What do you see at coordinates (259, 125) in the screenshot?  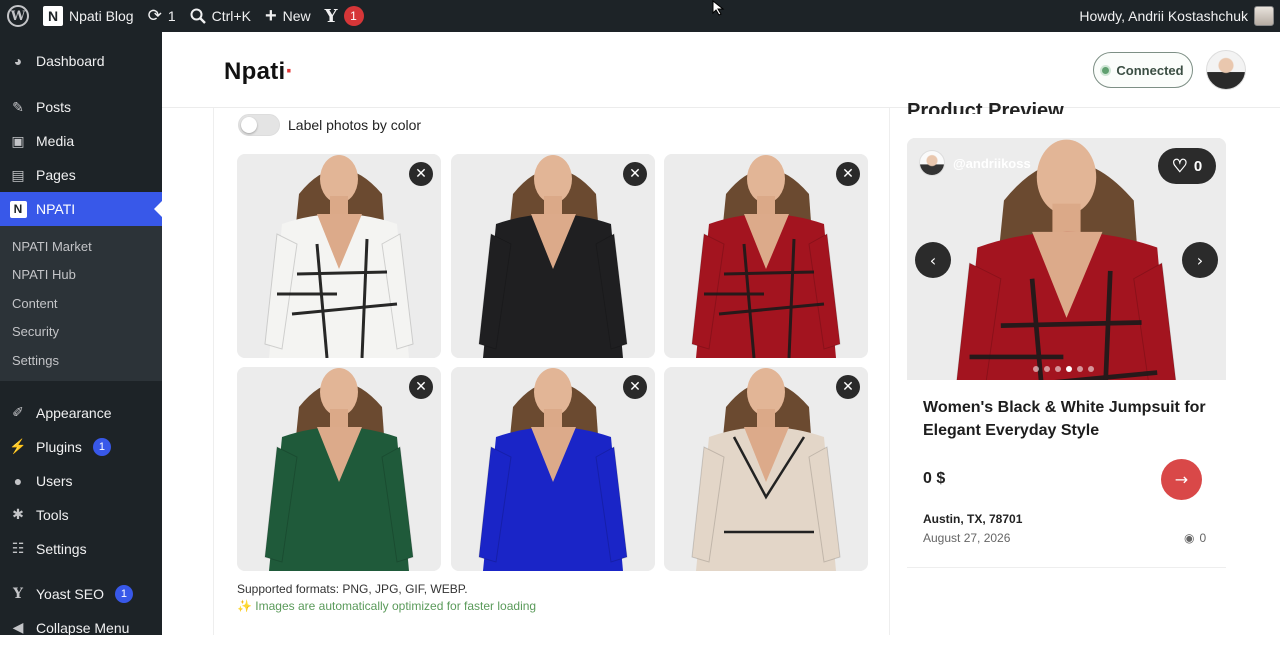 I see `label-by-color-toggle` at bounding box center [259, 125].